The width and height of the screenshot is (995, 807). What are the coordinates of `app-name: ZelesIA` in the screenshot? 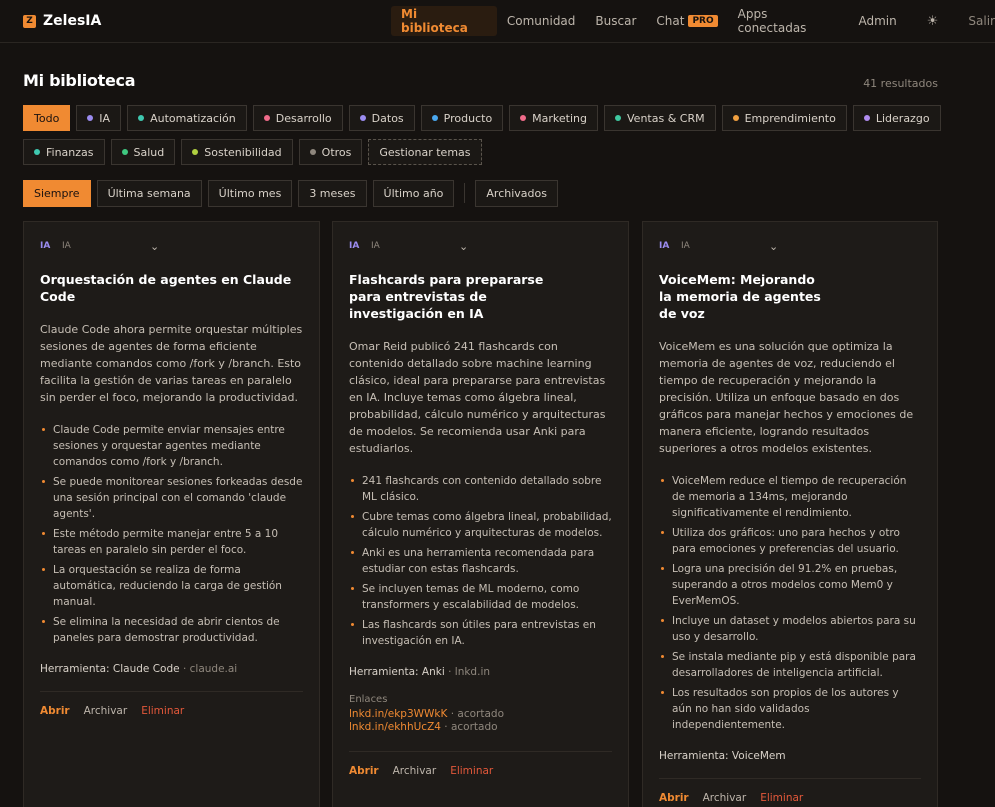 It's located at (72, 21).